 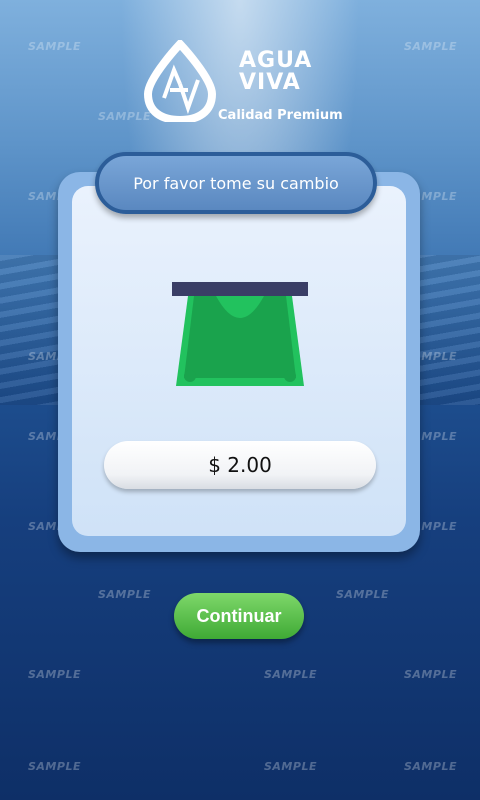 I want to click on brand-line-1: AGUA, so click(x=276, y=60).